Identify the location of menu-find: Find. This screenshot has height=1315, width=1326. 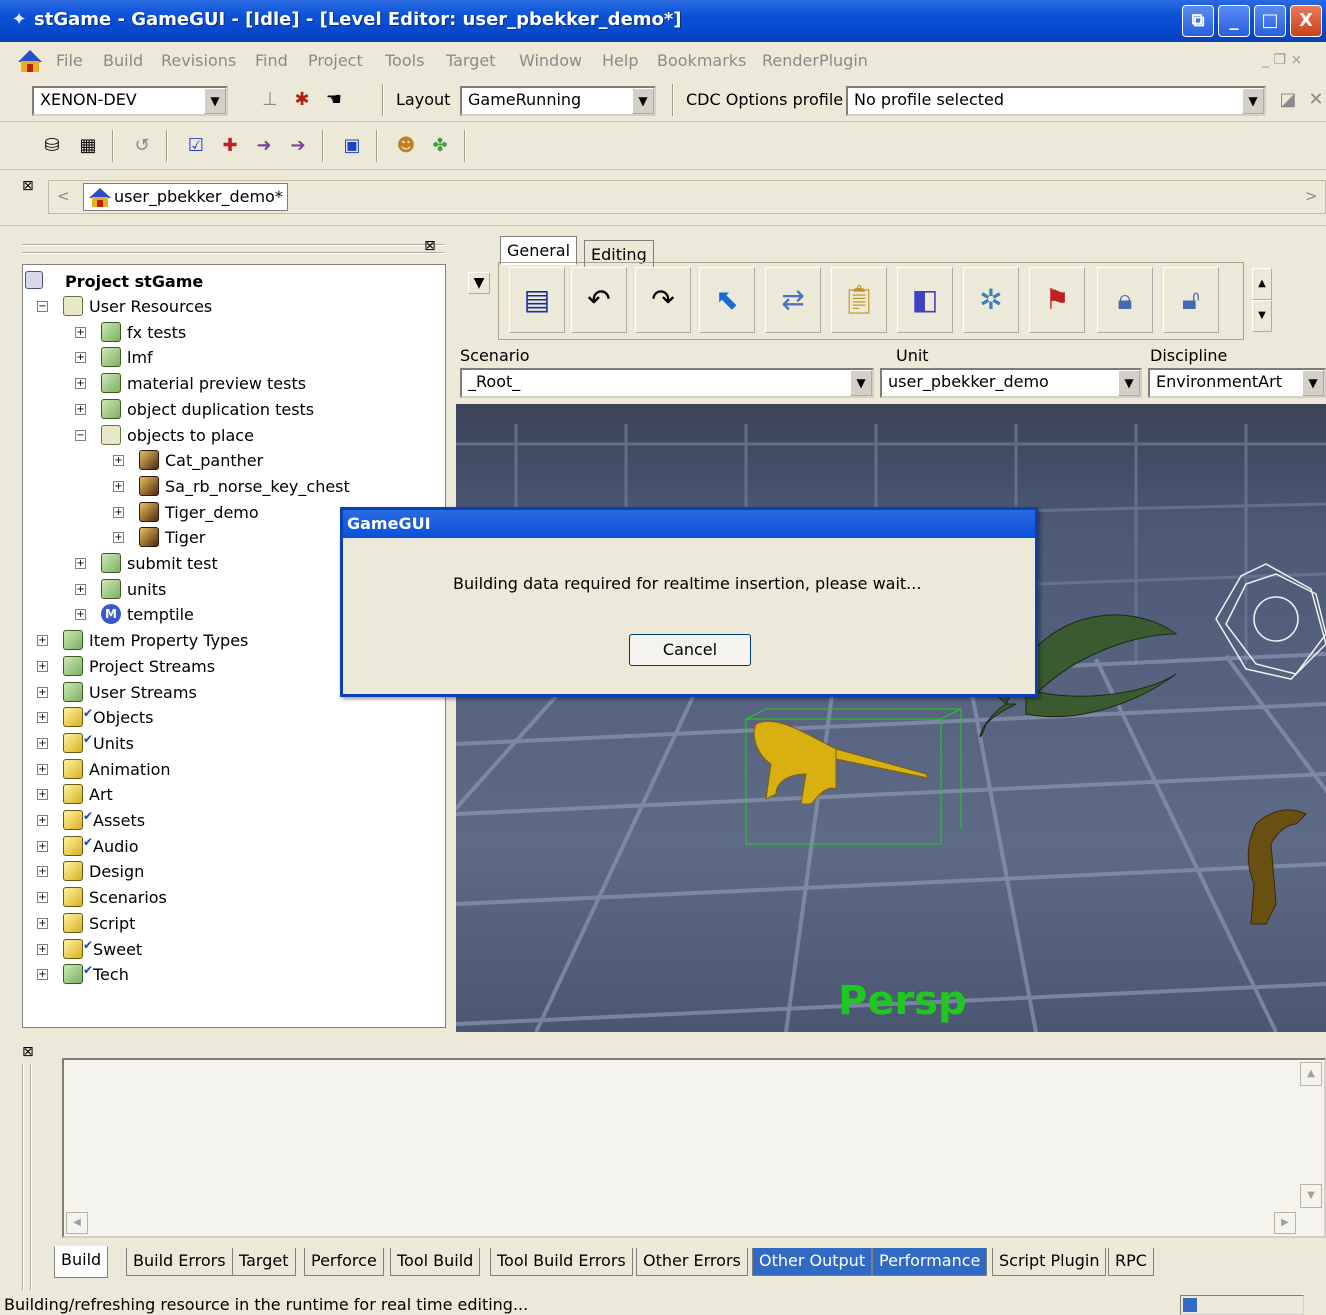
(271, 60).